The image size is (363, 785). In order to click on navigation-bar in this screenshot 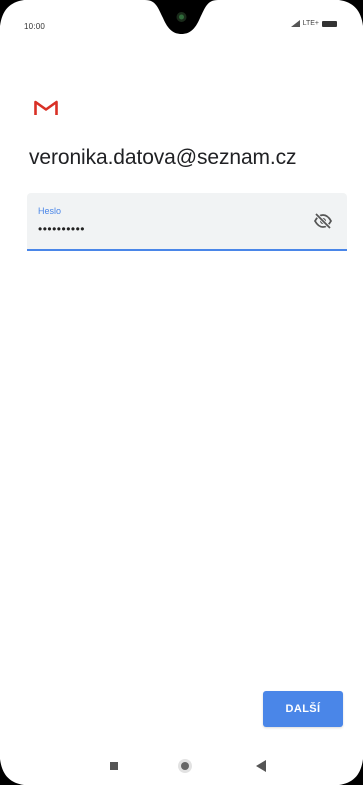, I will do `click(181, 764)`.